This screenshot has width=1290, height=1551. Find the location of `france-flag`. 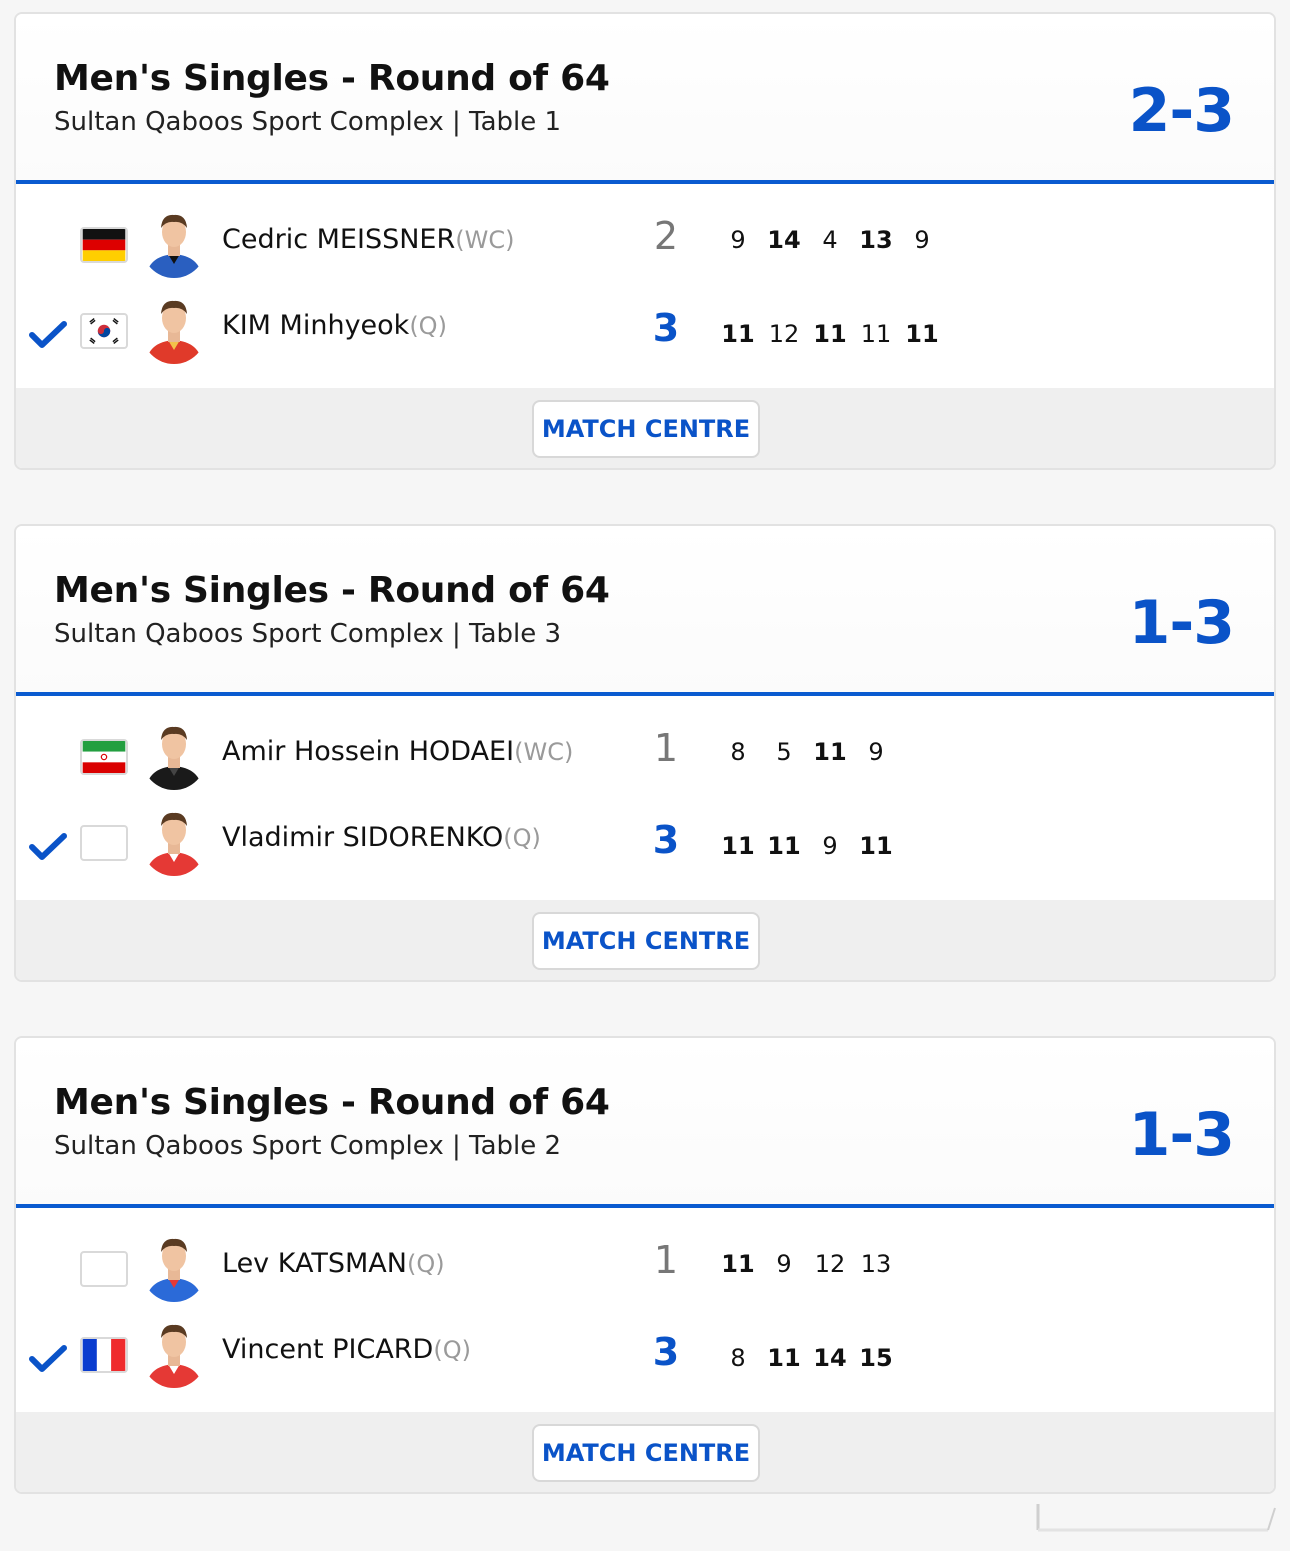

france-flag is located at coordinates (104, 1355).